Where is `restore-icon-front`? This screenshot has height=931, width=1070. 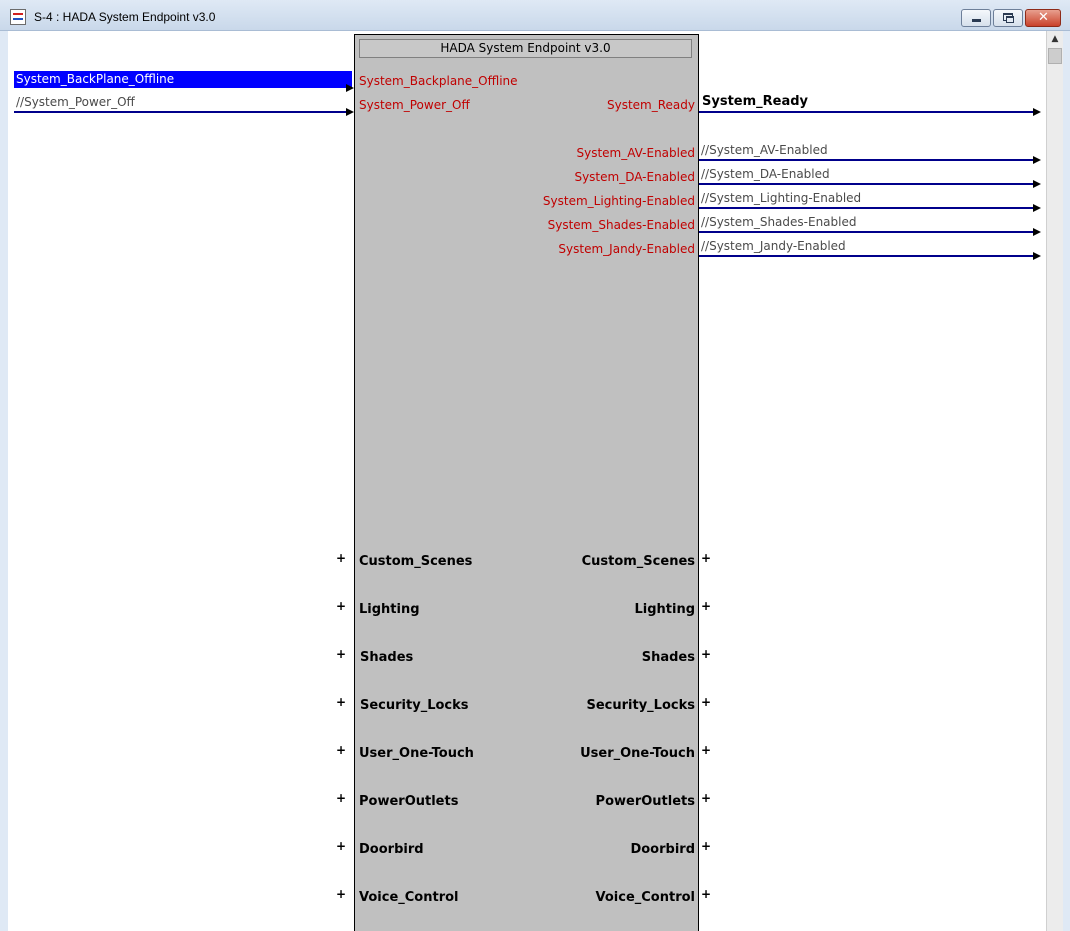
restore-icon-front is located at coordinates (1010, 19).